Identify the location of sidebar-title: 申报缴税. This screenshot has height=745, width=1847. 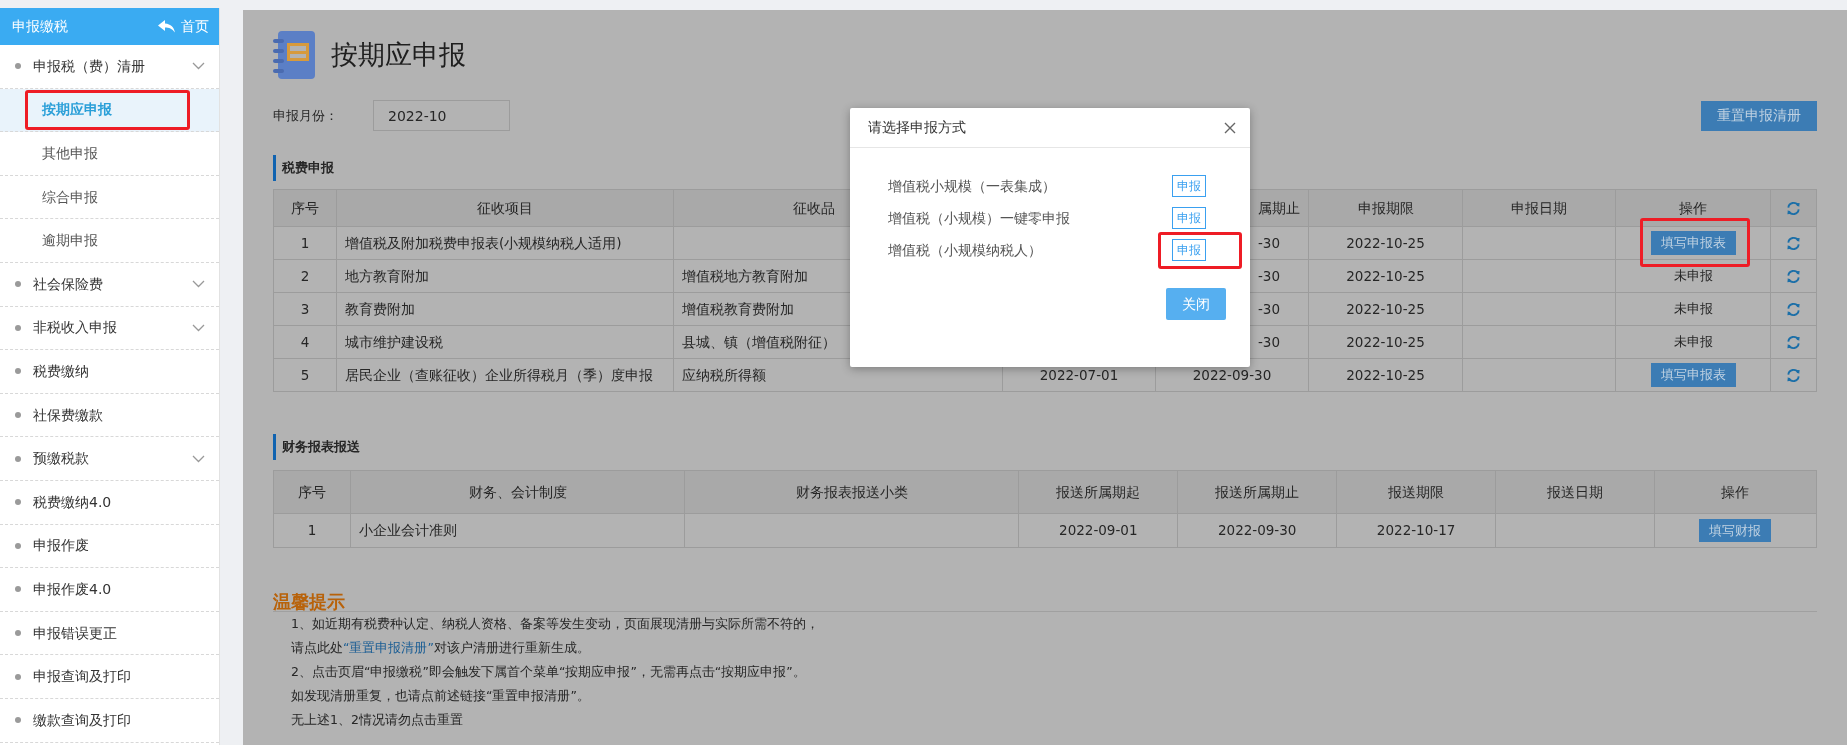
(40, 26).